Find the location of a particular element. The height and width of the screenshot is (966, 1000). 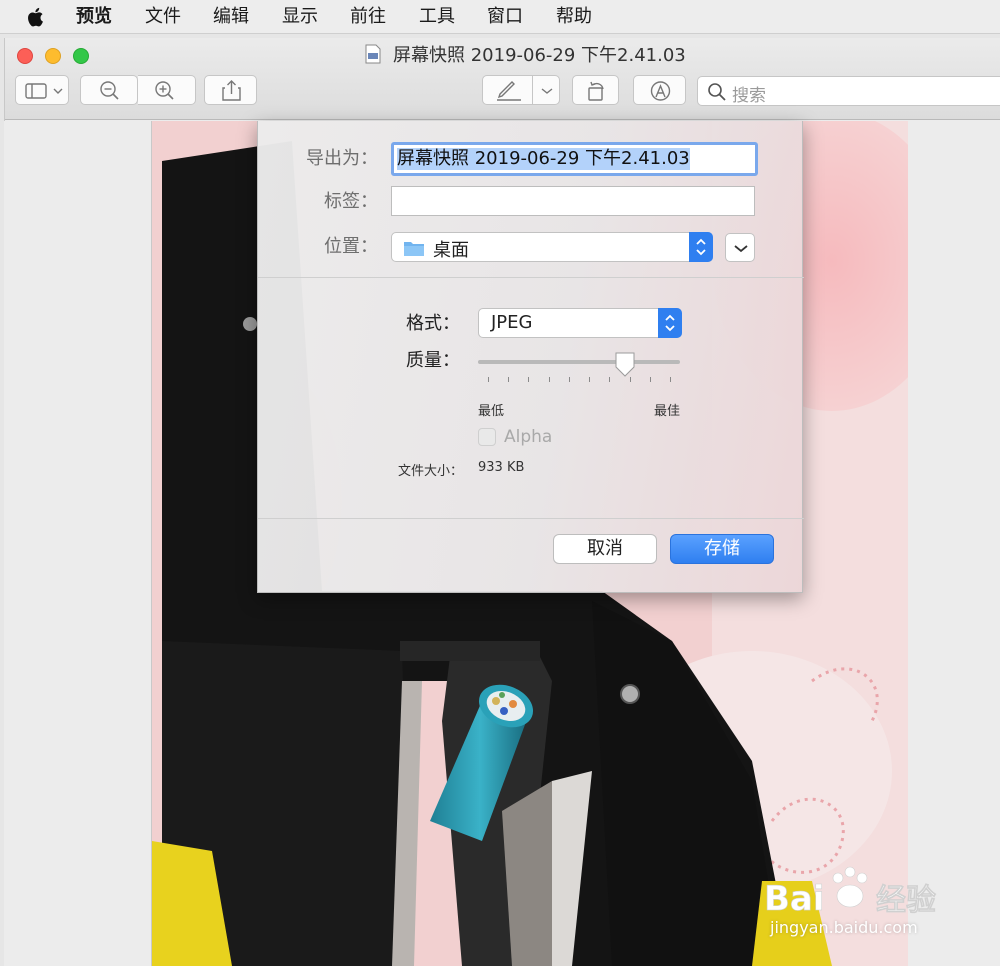

cancel-button: 取消 is located at coordinates (605, 549).